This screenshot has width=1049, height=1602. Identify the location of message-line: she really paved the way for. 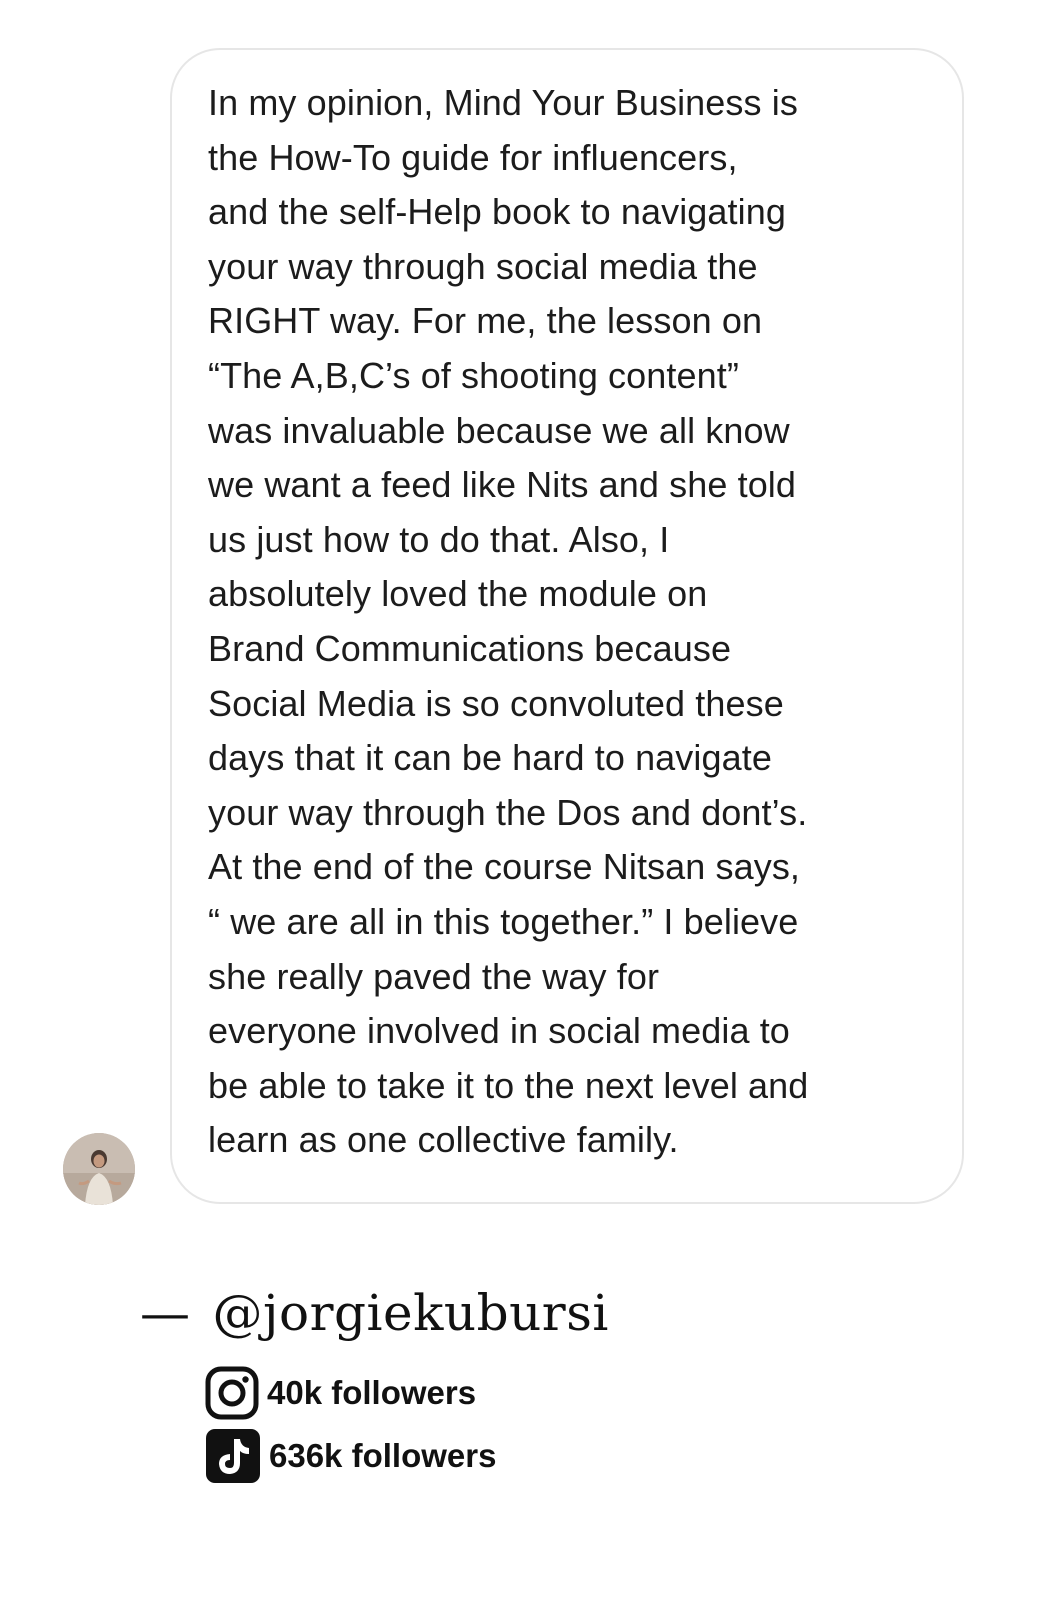
(434, 976).